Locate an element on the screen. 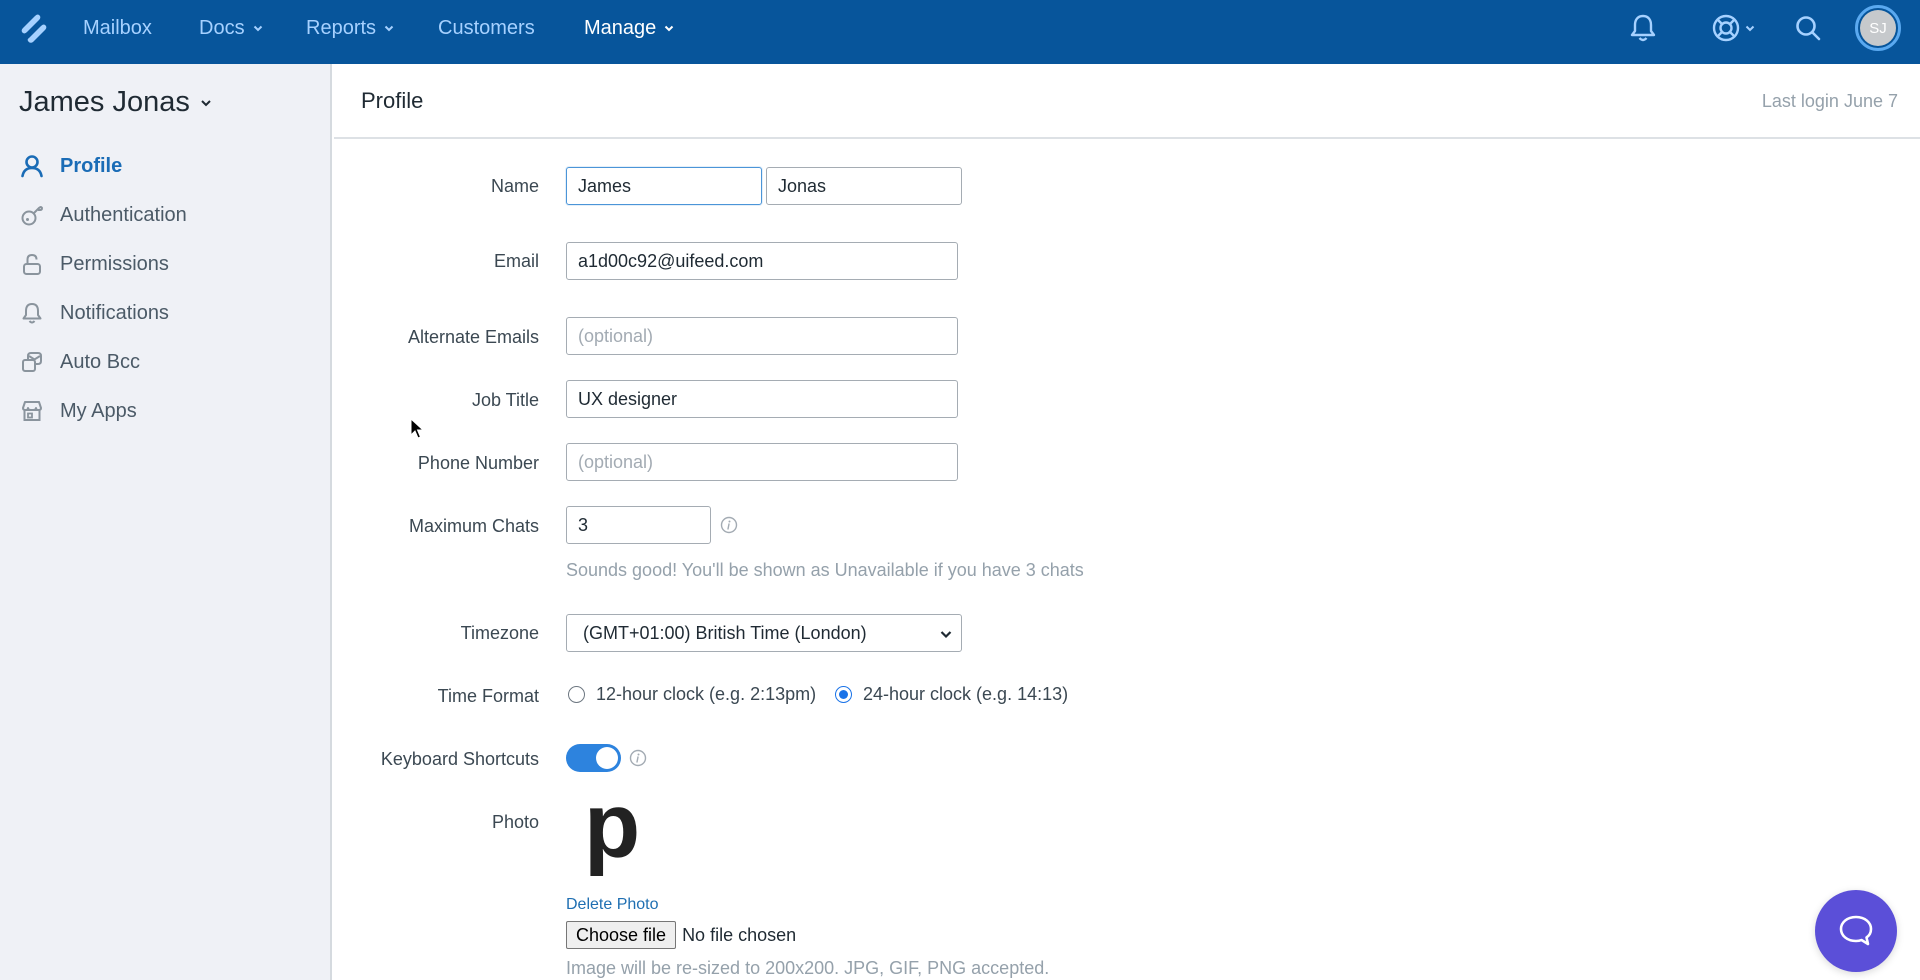 The height and width of the screenshot is (980, 1920). choose-file-button: Choose file is located at coordinates (621, 935).